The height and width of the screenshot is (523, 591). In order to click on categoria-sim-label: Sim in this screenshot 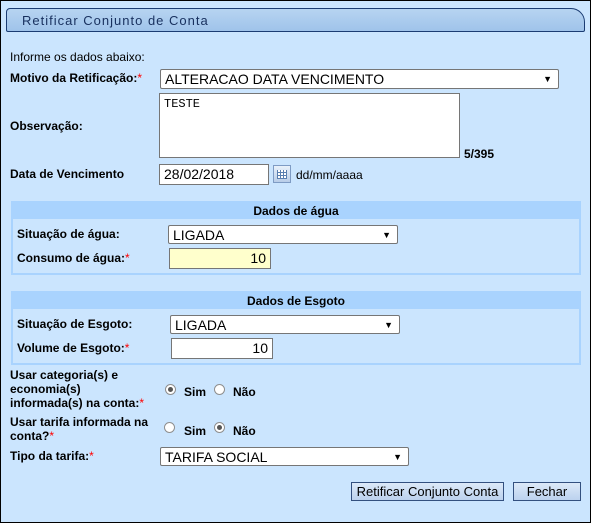, I will do `click(195, 392)`.